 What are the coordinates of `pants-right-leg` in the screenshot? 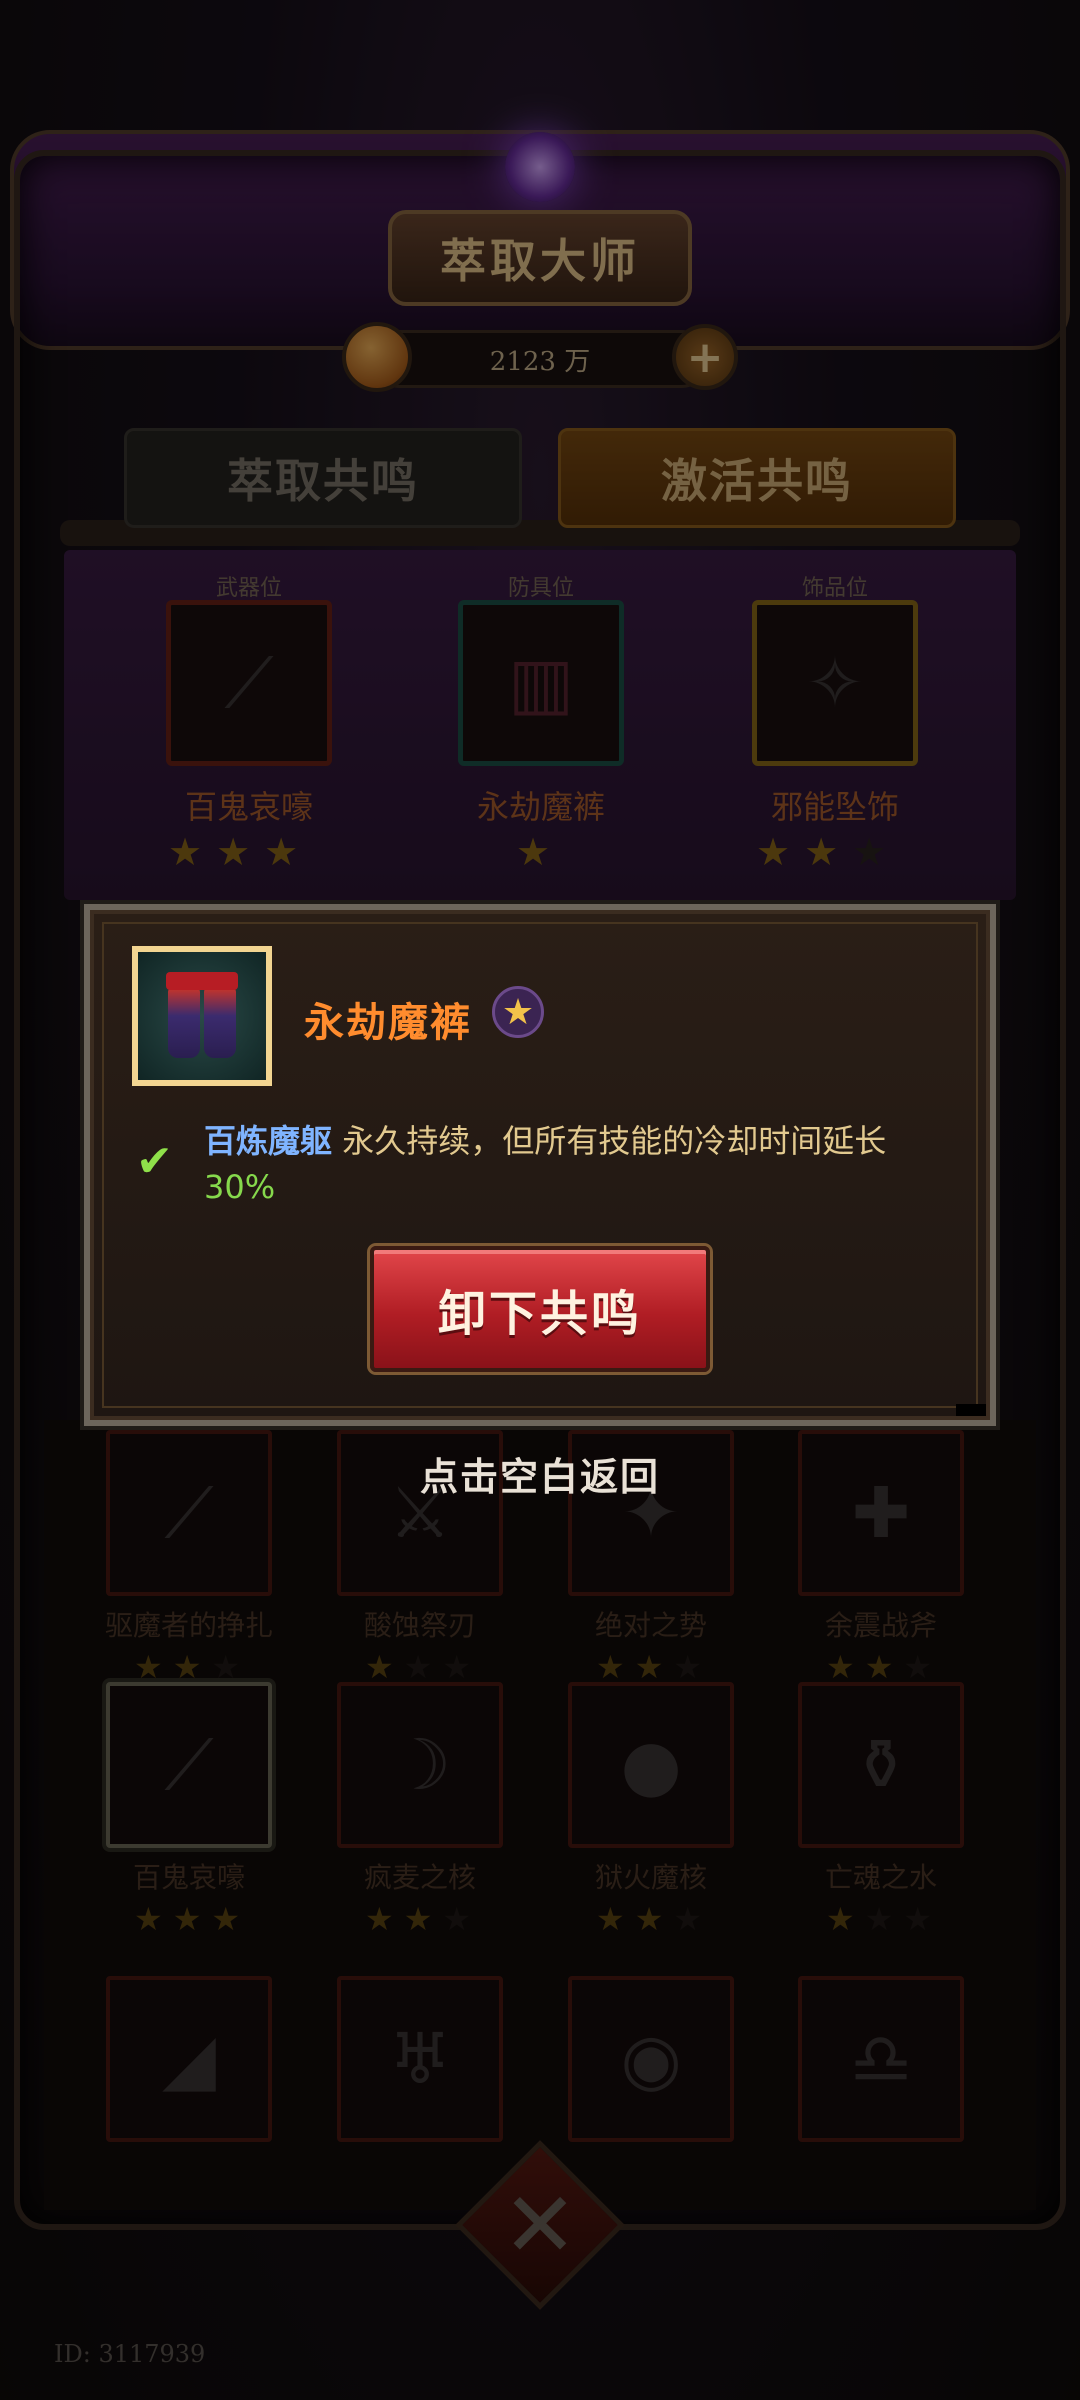 It's located at (220, 1023).